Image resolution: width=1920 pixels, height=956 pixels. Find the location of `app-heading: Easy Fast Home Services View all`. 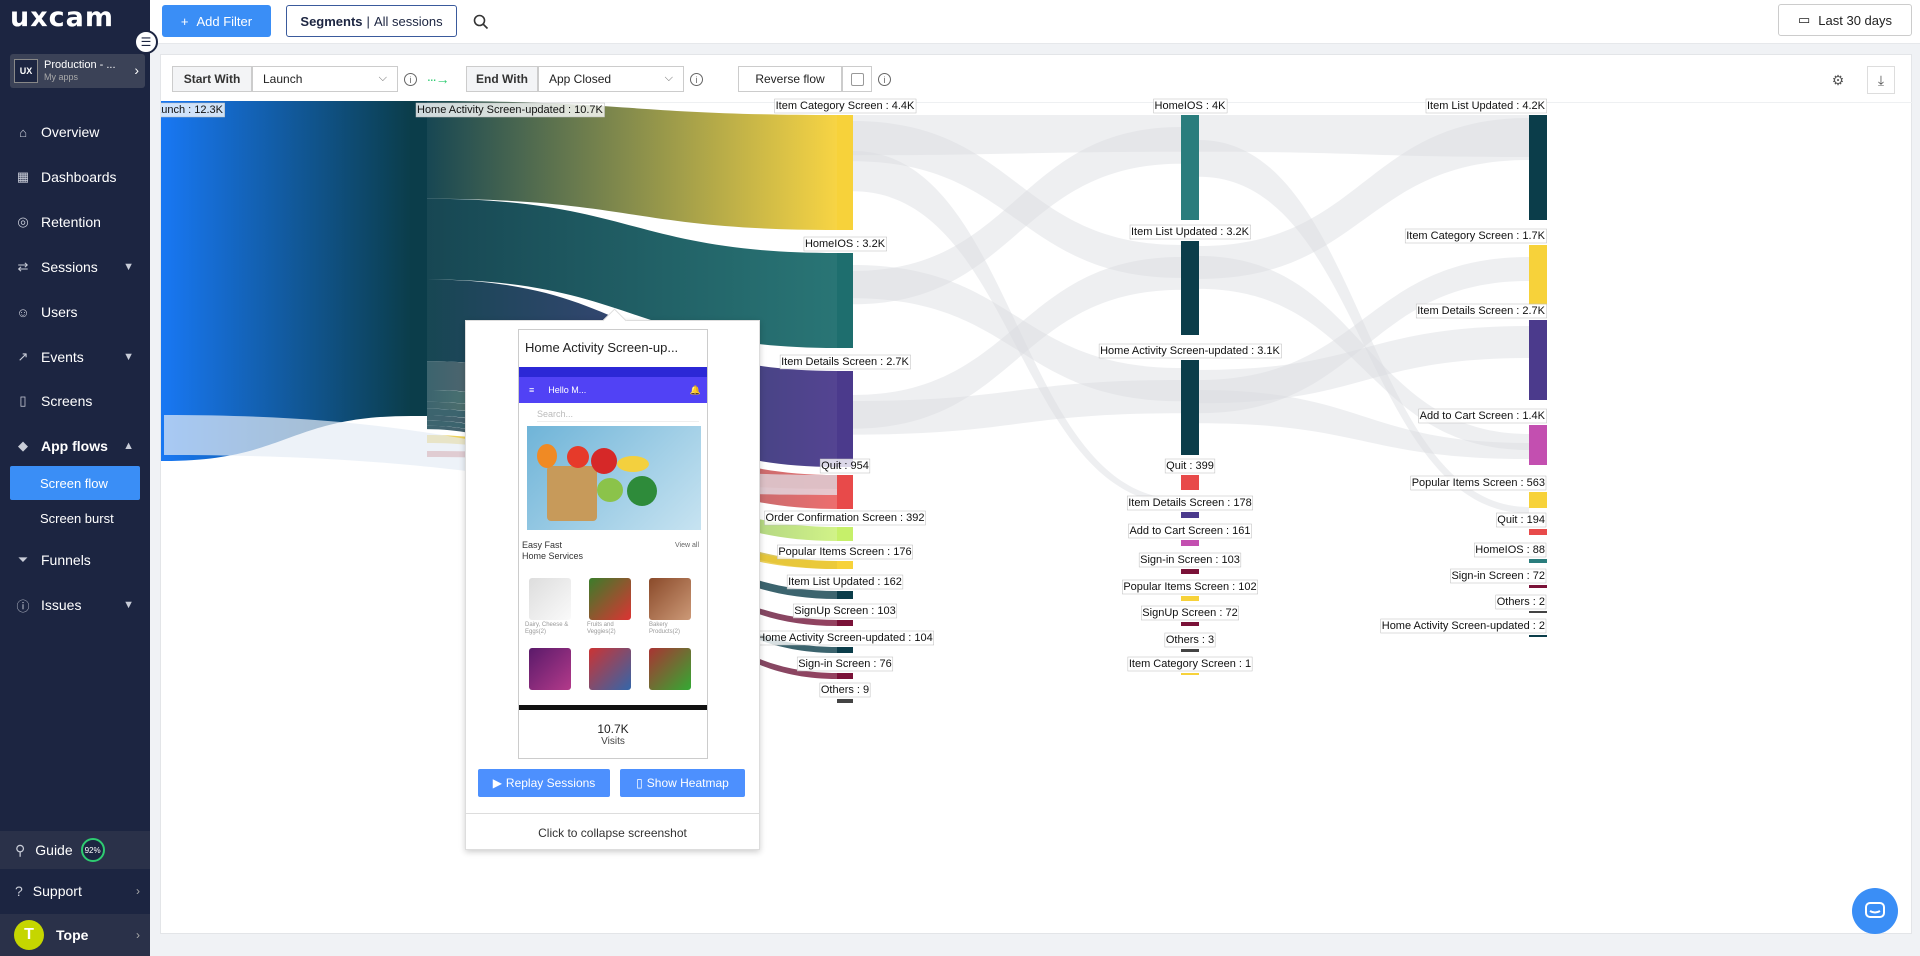

app-heading: Easy Fast Home Services View all is located at coordinates (614, 551).